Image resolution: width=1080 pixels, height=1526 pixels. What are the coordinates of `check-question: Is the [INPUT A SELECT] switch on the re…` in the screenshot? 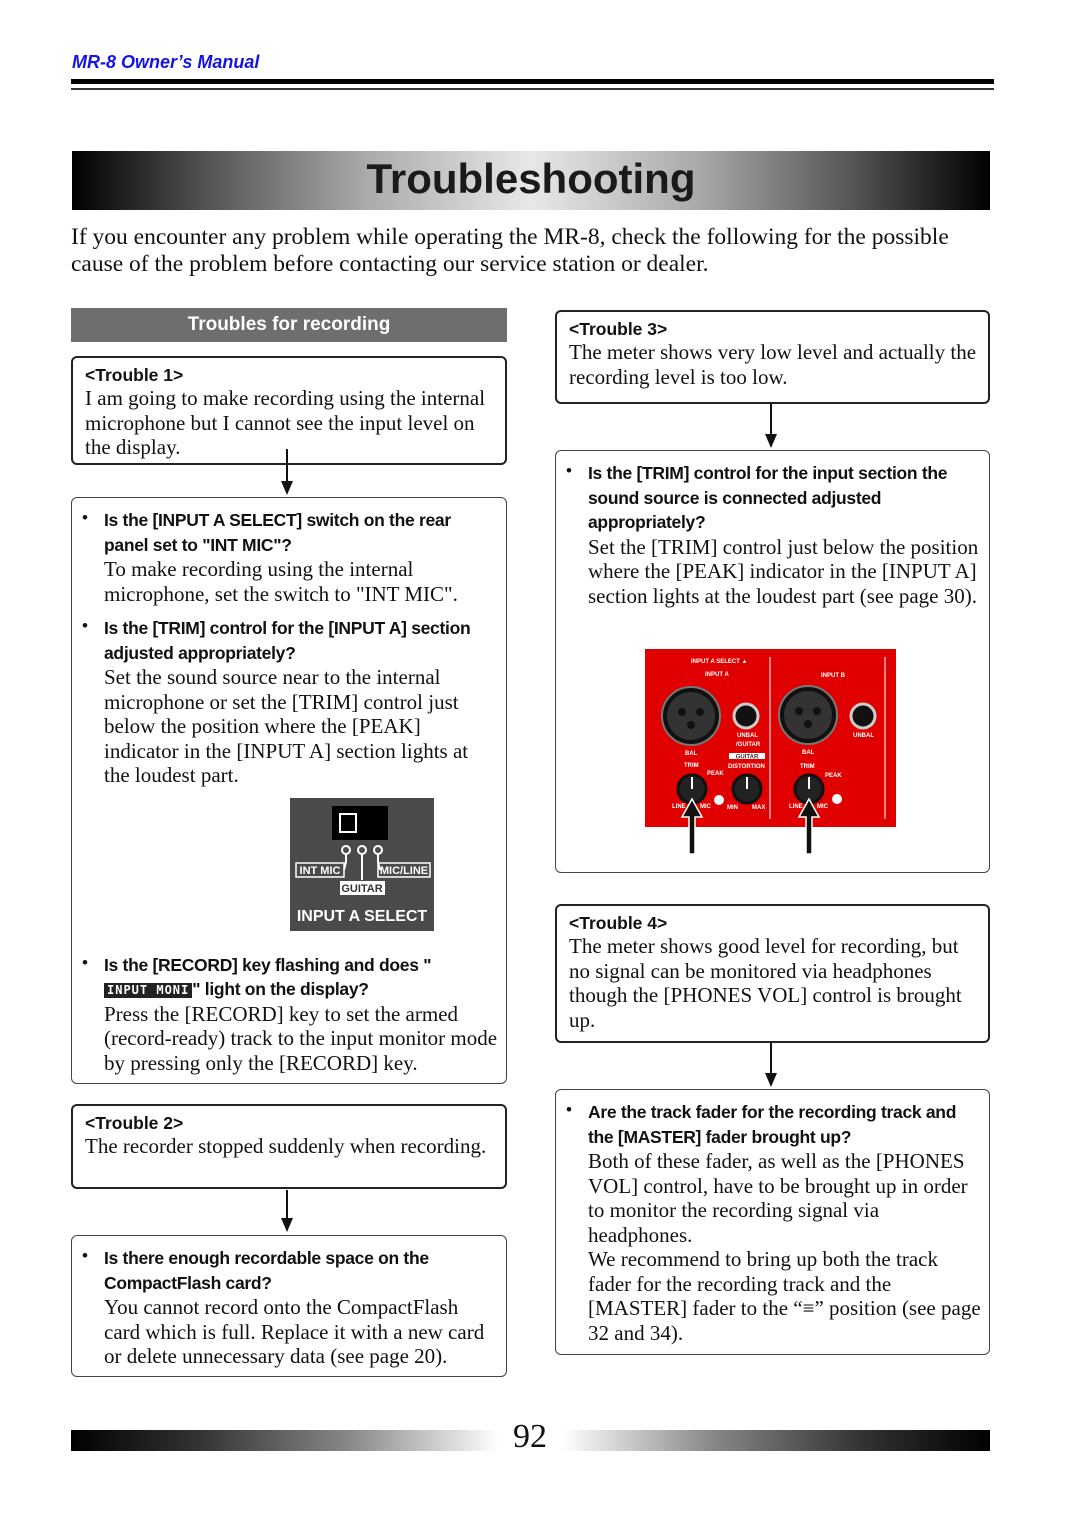 It's located at (277, 532).